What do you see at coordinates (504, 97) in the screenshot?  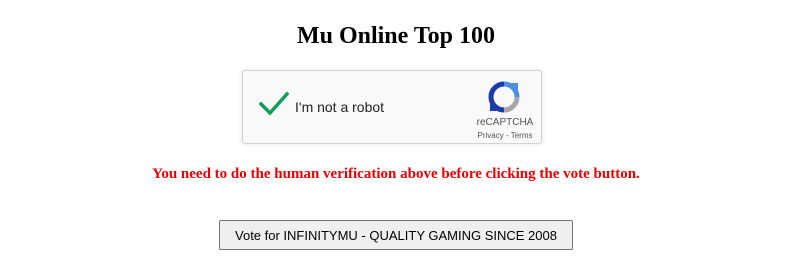 I see `recaptcha-logo-icon` at bounding box center [504, 97].